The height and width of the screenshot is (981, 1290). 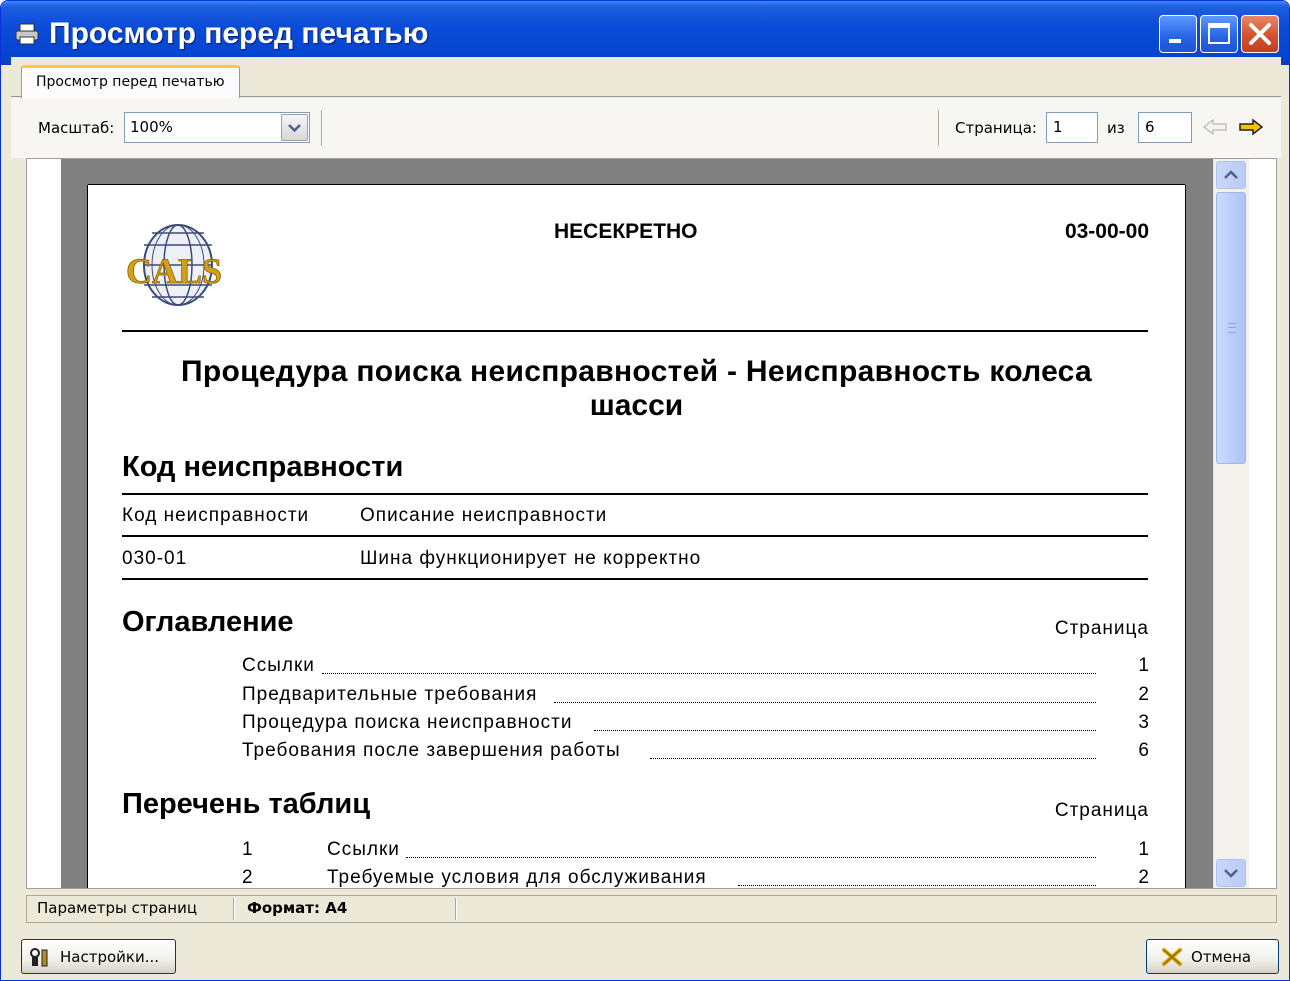 What do you see at coordinates (390, 694) in the screenshot?
I see `toc-entry-title: Предварительные требования` at bounding box center [390, 694].